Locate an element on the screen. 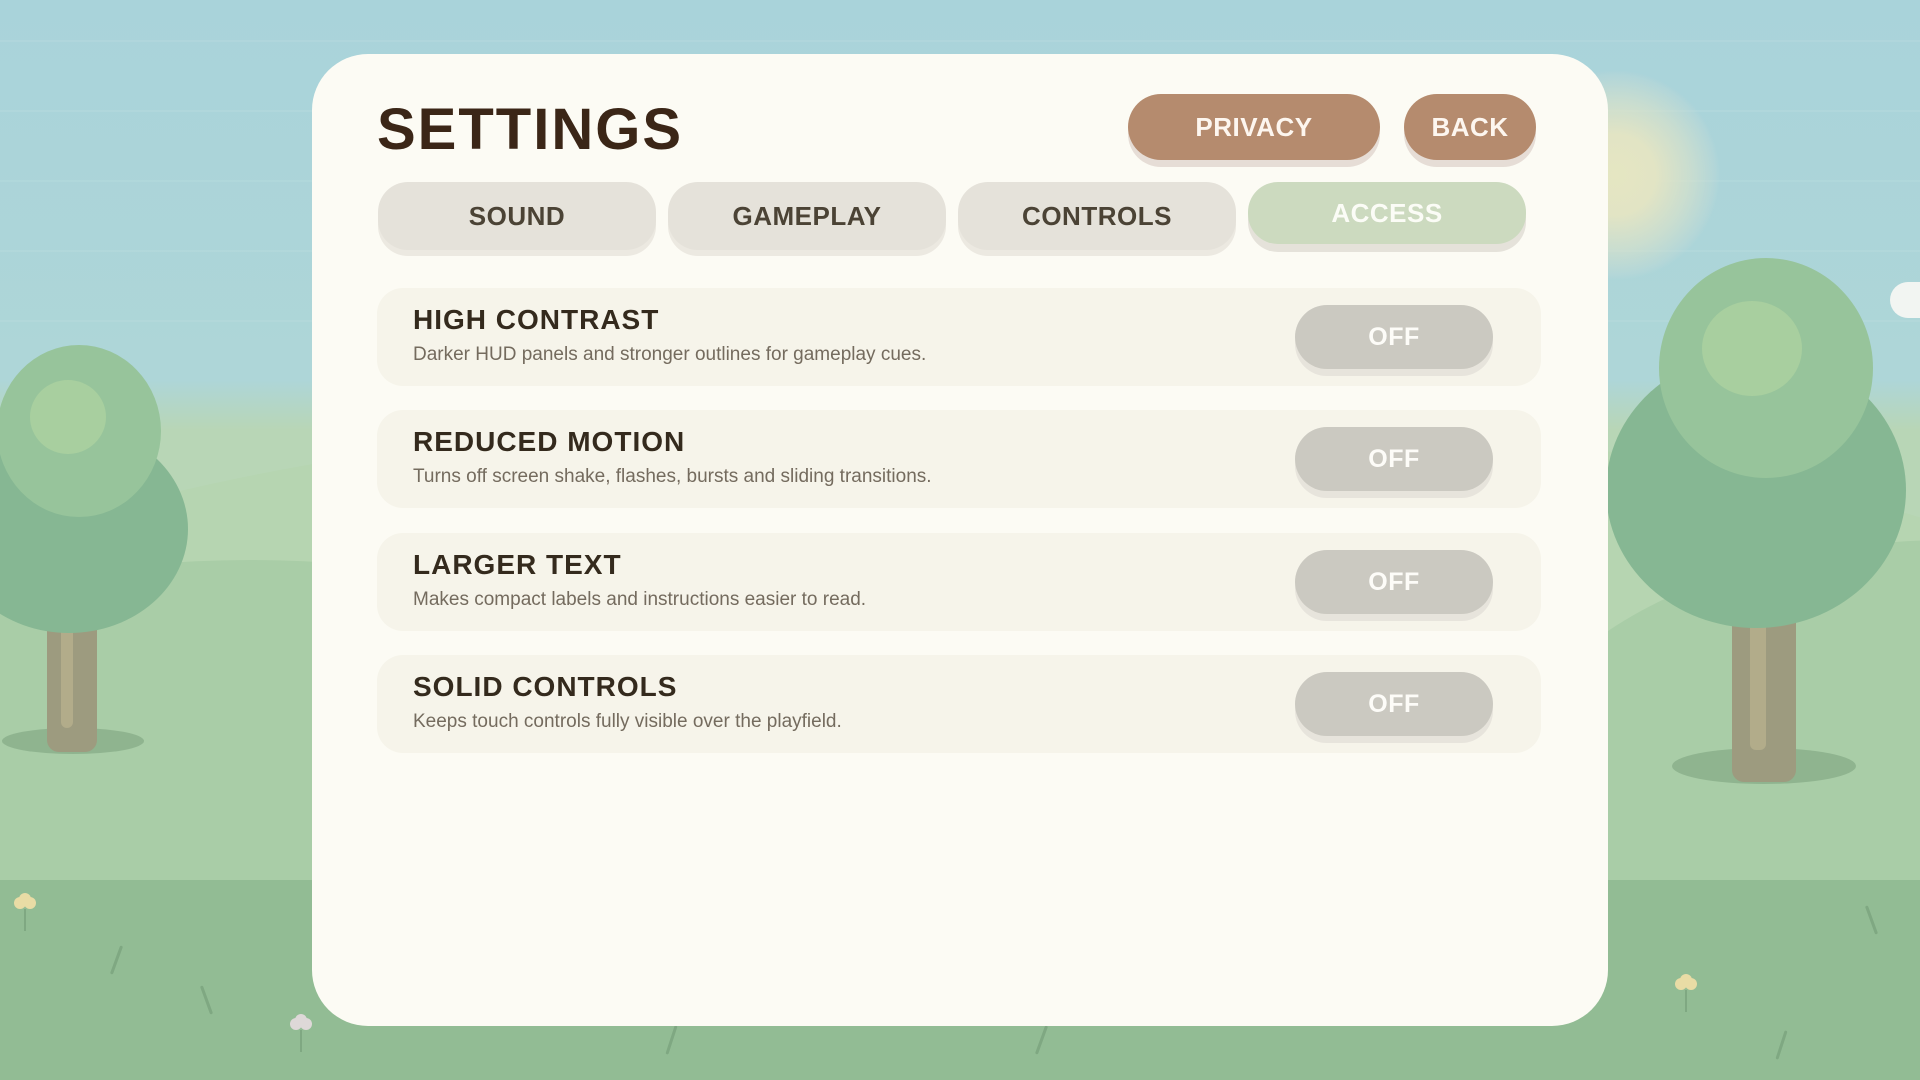 The width and height of the screenshot is (1920, 1080). setting-title: REDUCED MOTION is located at coordinates (549, 441).